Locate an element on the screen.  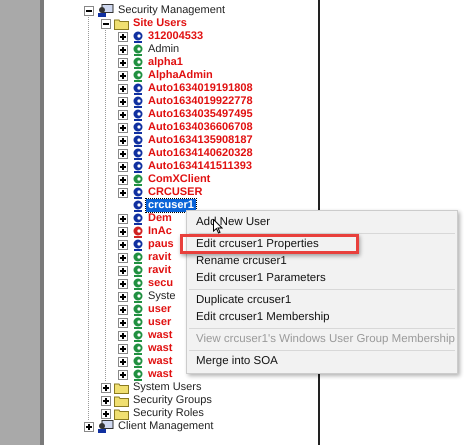
menu-item: Edit crcuser1 Parameters is located at coordinates (322, 278).